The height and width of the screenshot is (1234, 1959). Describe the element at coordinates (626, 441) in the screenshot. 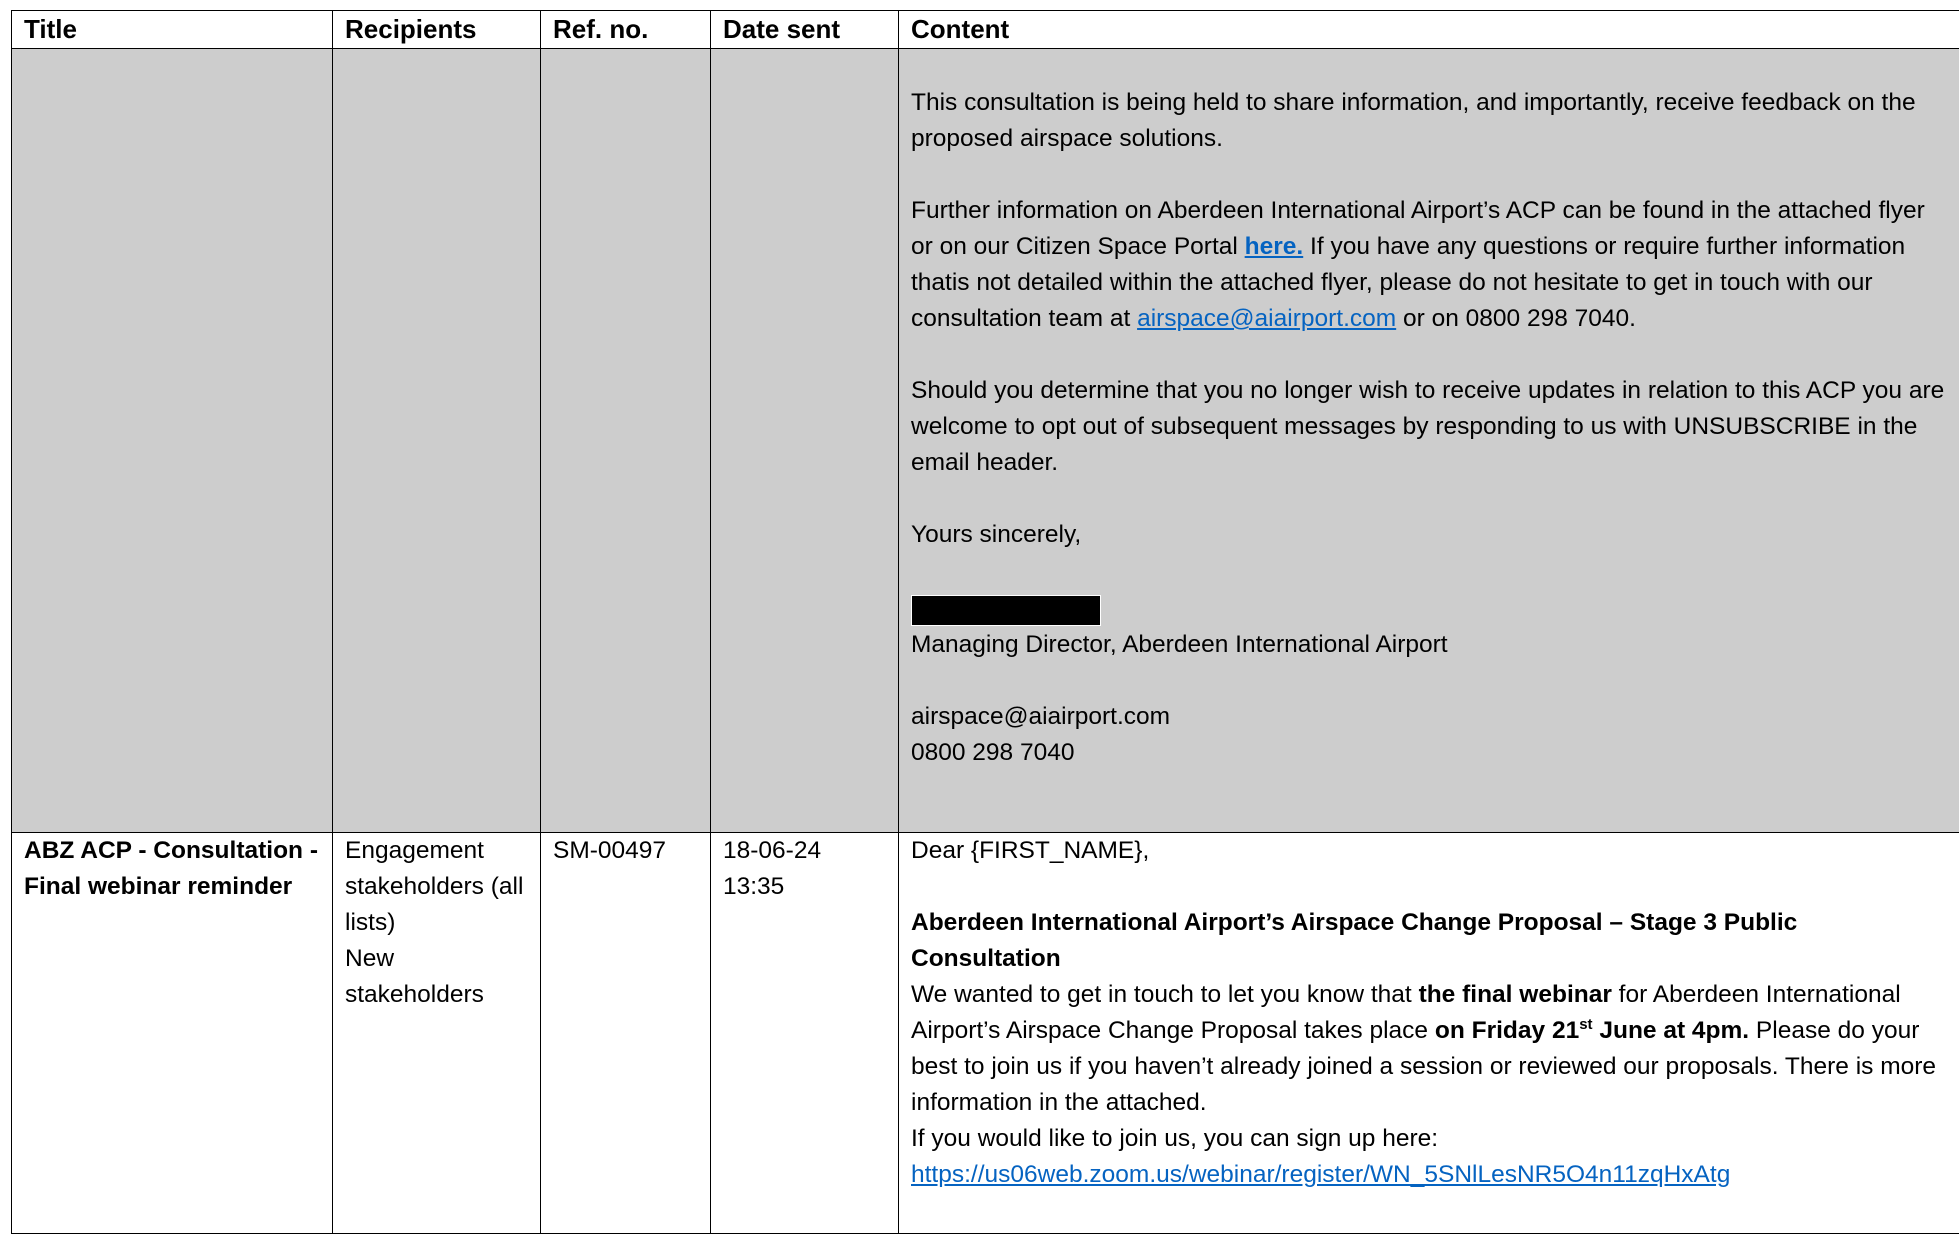

I see `cell-ref` at that location.